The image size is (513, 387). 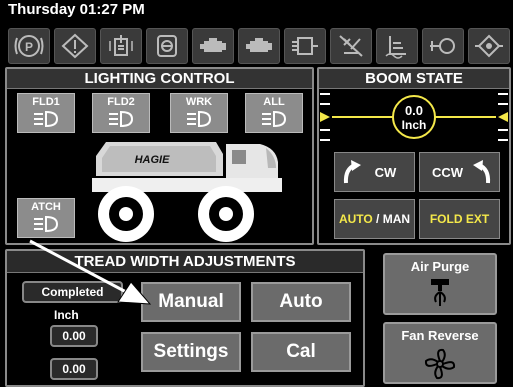 What do you see at coordinates (440, 266) in the screenshot?
I see `air-purge-label: Air Purge` at bounding box center [440, 266].